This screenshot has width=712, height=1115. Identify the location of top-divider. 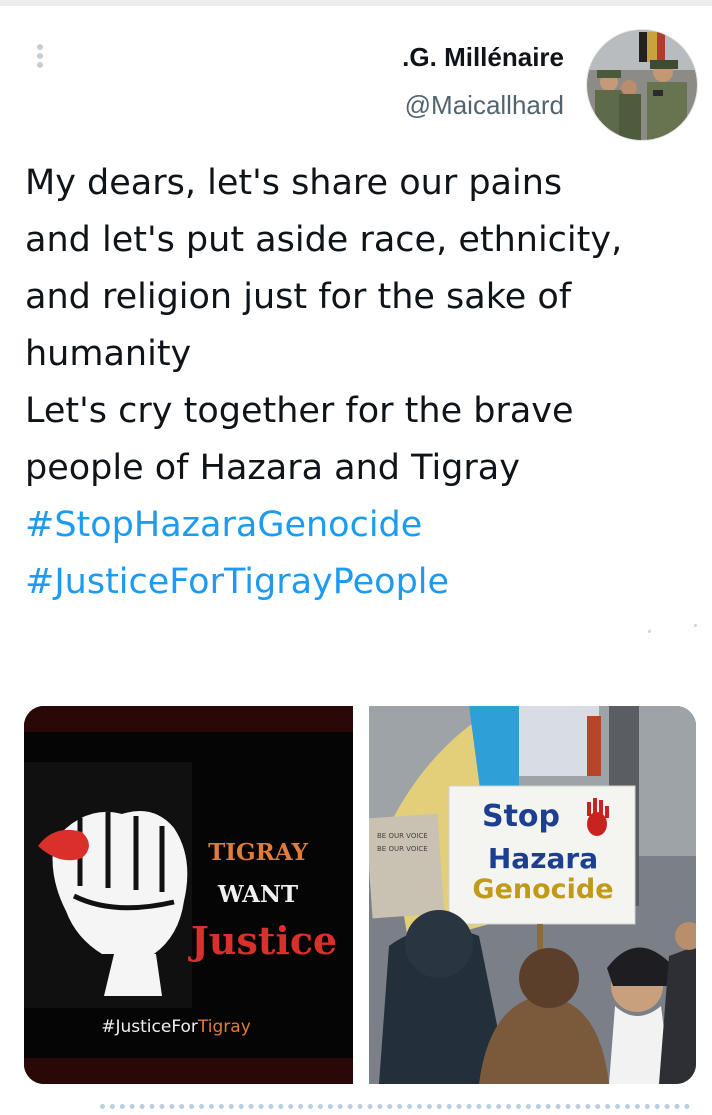
(356, 3).